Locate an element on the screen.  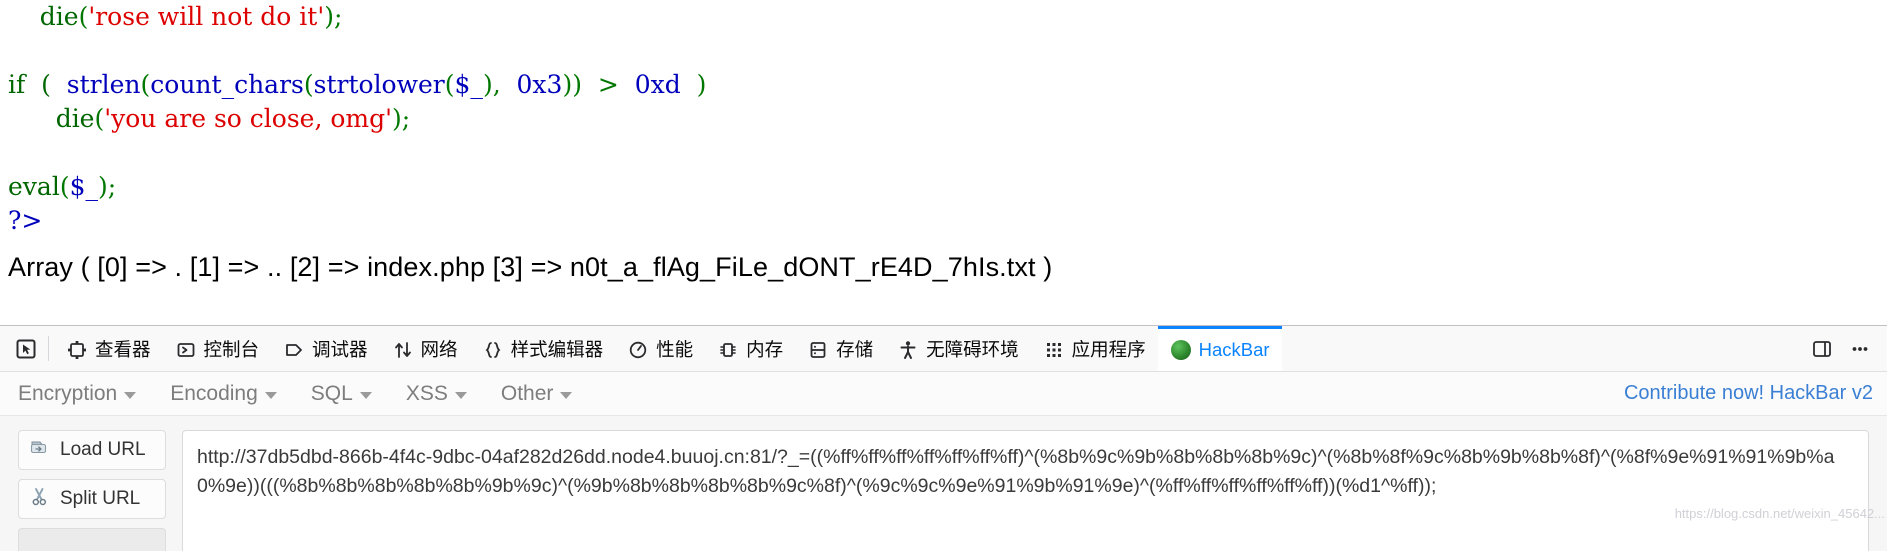
storage-icon is located at coordinates (818, 350).